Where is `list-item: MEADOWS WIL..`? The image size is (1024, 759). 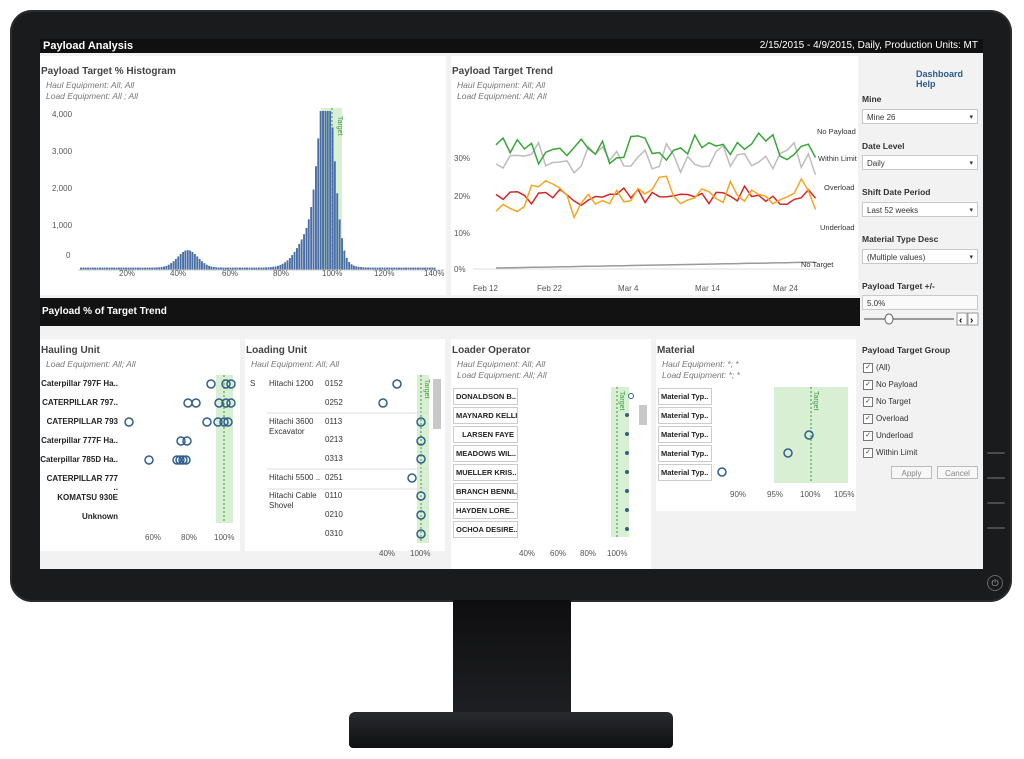 list-item: MEADOWS WIL.. is located at coordinates (485, 453).